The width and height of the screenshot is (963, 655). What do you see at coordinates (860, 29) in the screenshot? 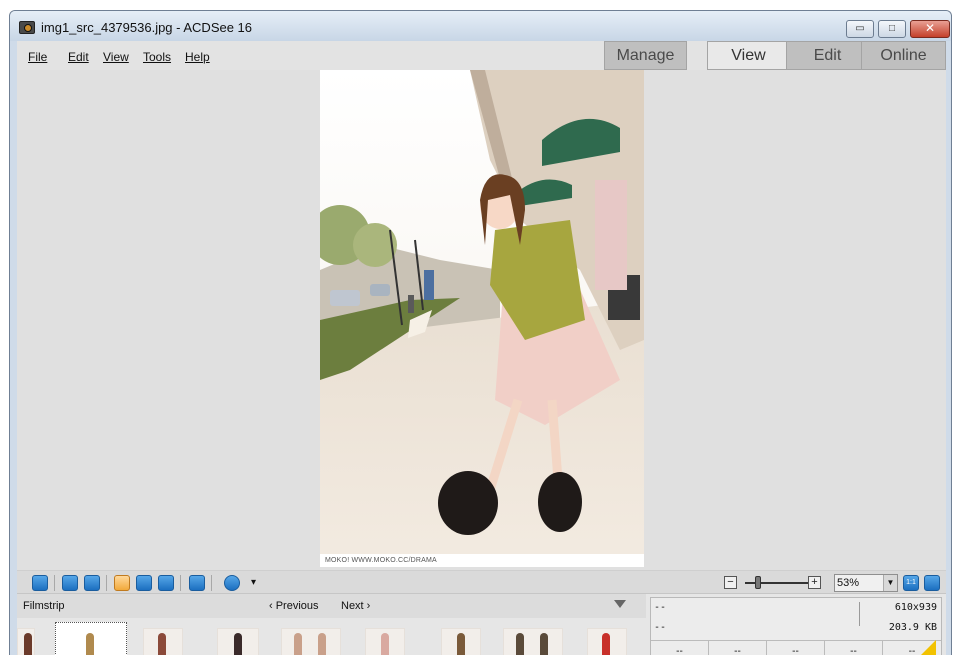
I see `minimize-button: ▭` at bounding box center [860, 29].